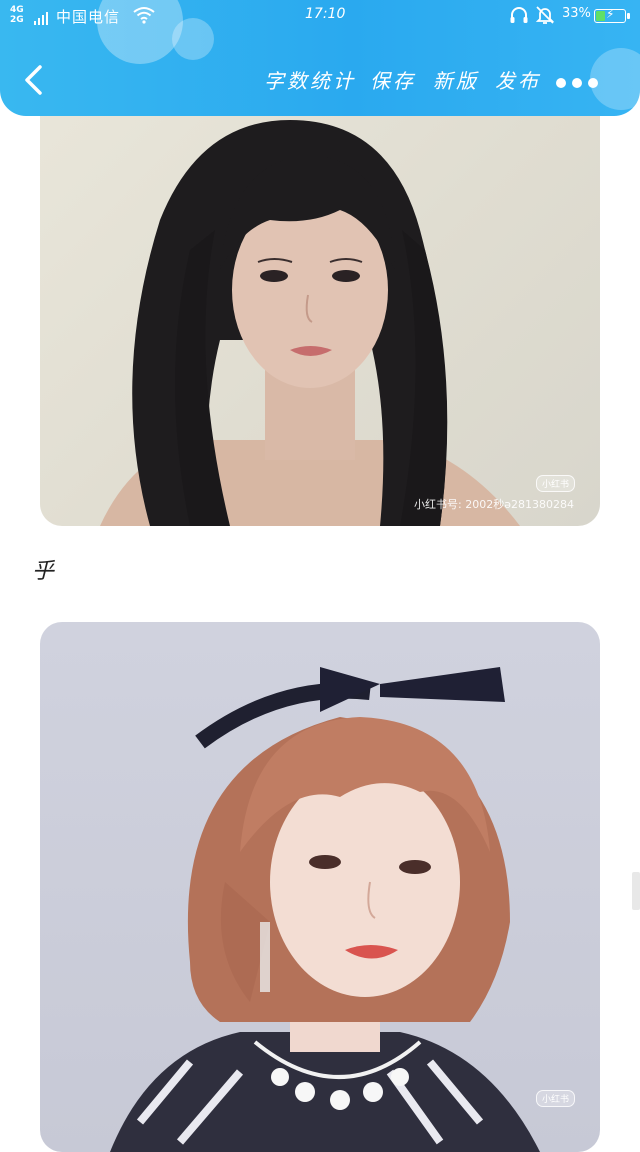  Describe the element at coordinates (456, 81) in the screenshot. I see `new-version-button: 新版` at that location.